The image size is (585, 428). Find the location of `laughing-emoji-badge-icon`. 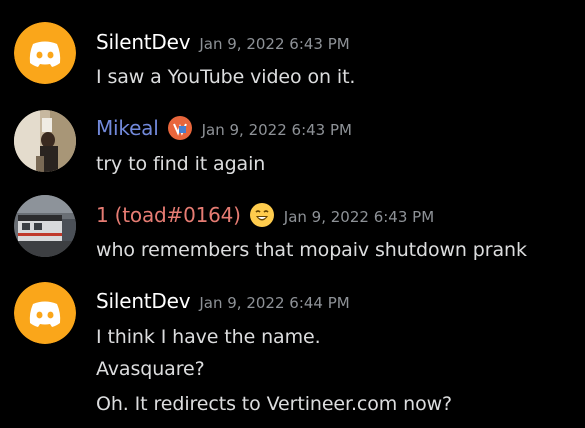

laughing-emoji-badge-icon is located at coordinates (262, 215).